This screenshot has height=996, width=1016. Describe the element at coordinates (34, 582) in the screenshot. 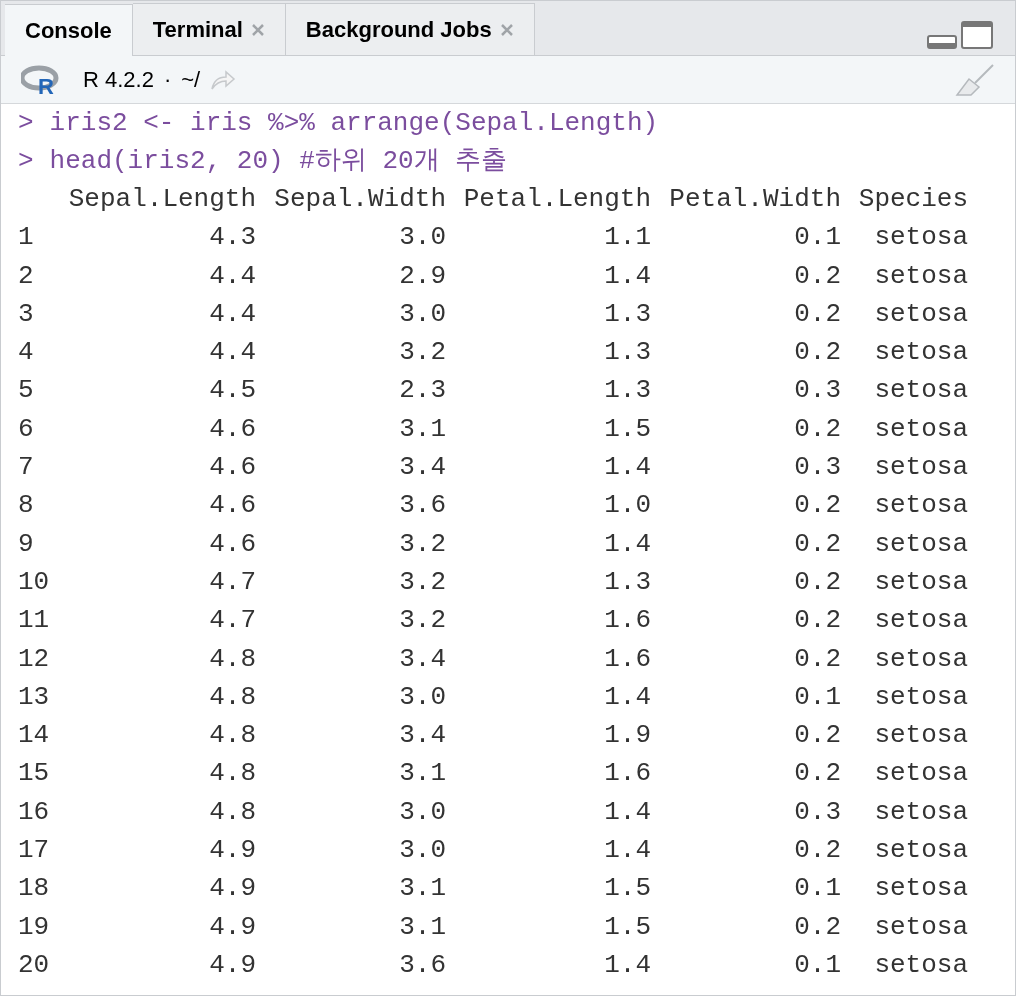

I see `row-number: 10` at that location.